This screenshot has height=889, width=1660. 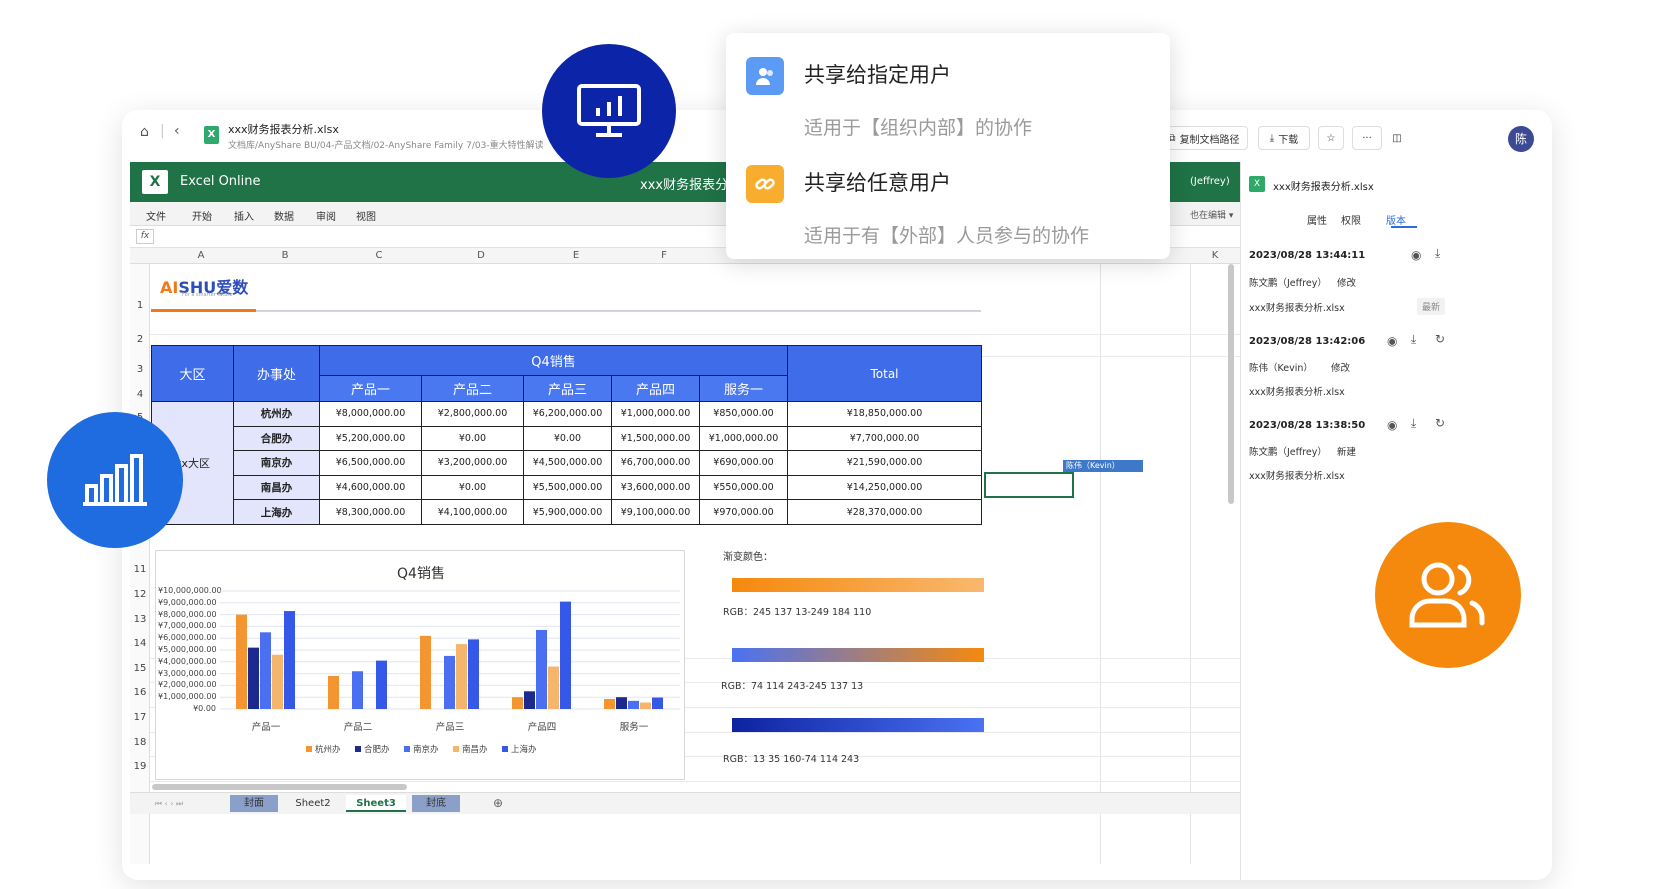 I want to click on office-cell: 上海办, so click(x=276, y=512).